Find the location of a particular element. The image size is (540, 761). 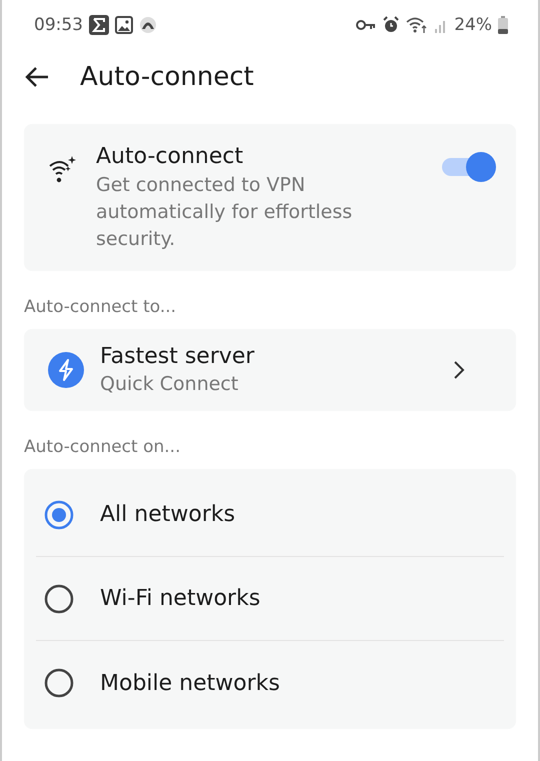

battery-percent: 24% is located at coordinates (473, 25).